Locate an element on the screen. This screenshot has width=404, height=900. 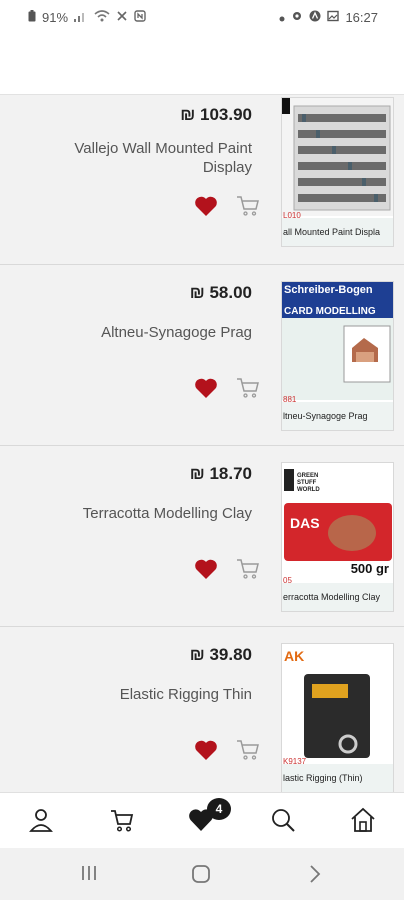
image-caption: erracotta Modelling Clay is located at coordinates (337, 597).